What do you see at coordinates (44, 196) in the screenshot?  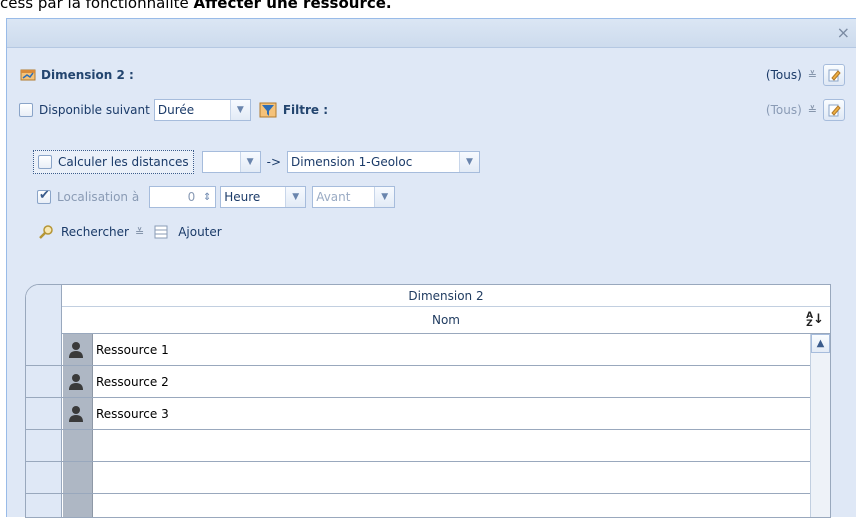 I see `localisation-checkbox` at bounding box center [44, 196].